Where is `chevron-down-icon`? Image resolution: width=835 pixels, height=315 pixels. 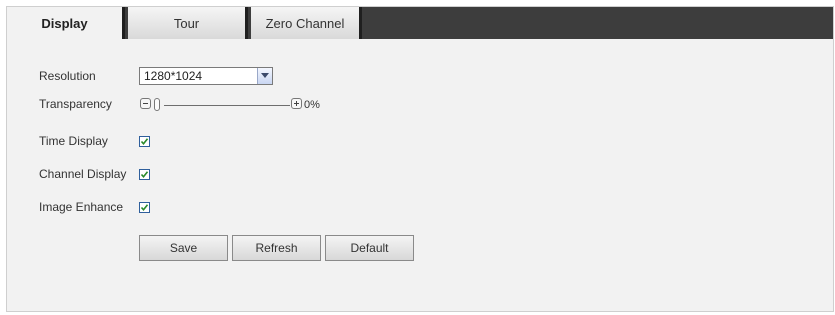
chevron-down-icon is located at coordinates (264, 76).